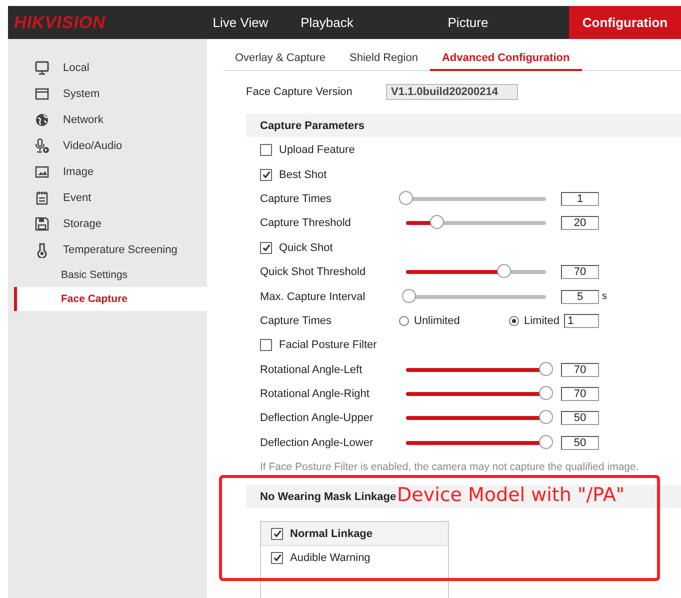 The image size is (681, 598). I want to click on value-field: 5, so click(580, 297).